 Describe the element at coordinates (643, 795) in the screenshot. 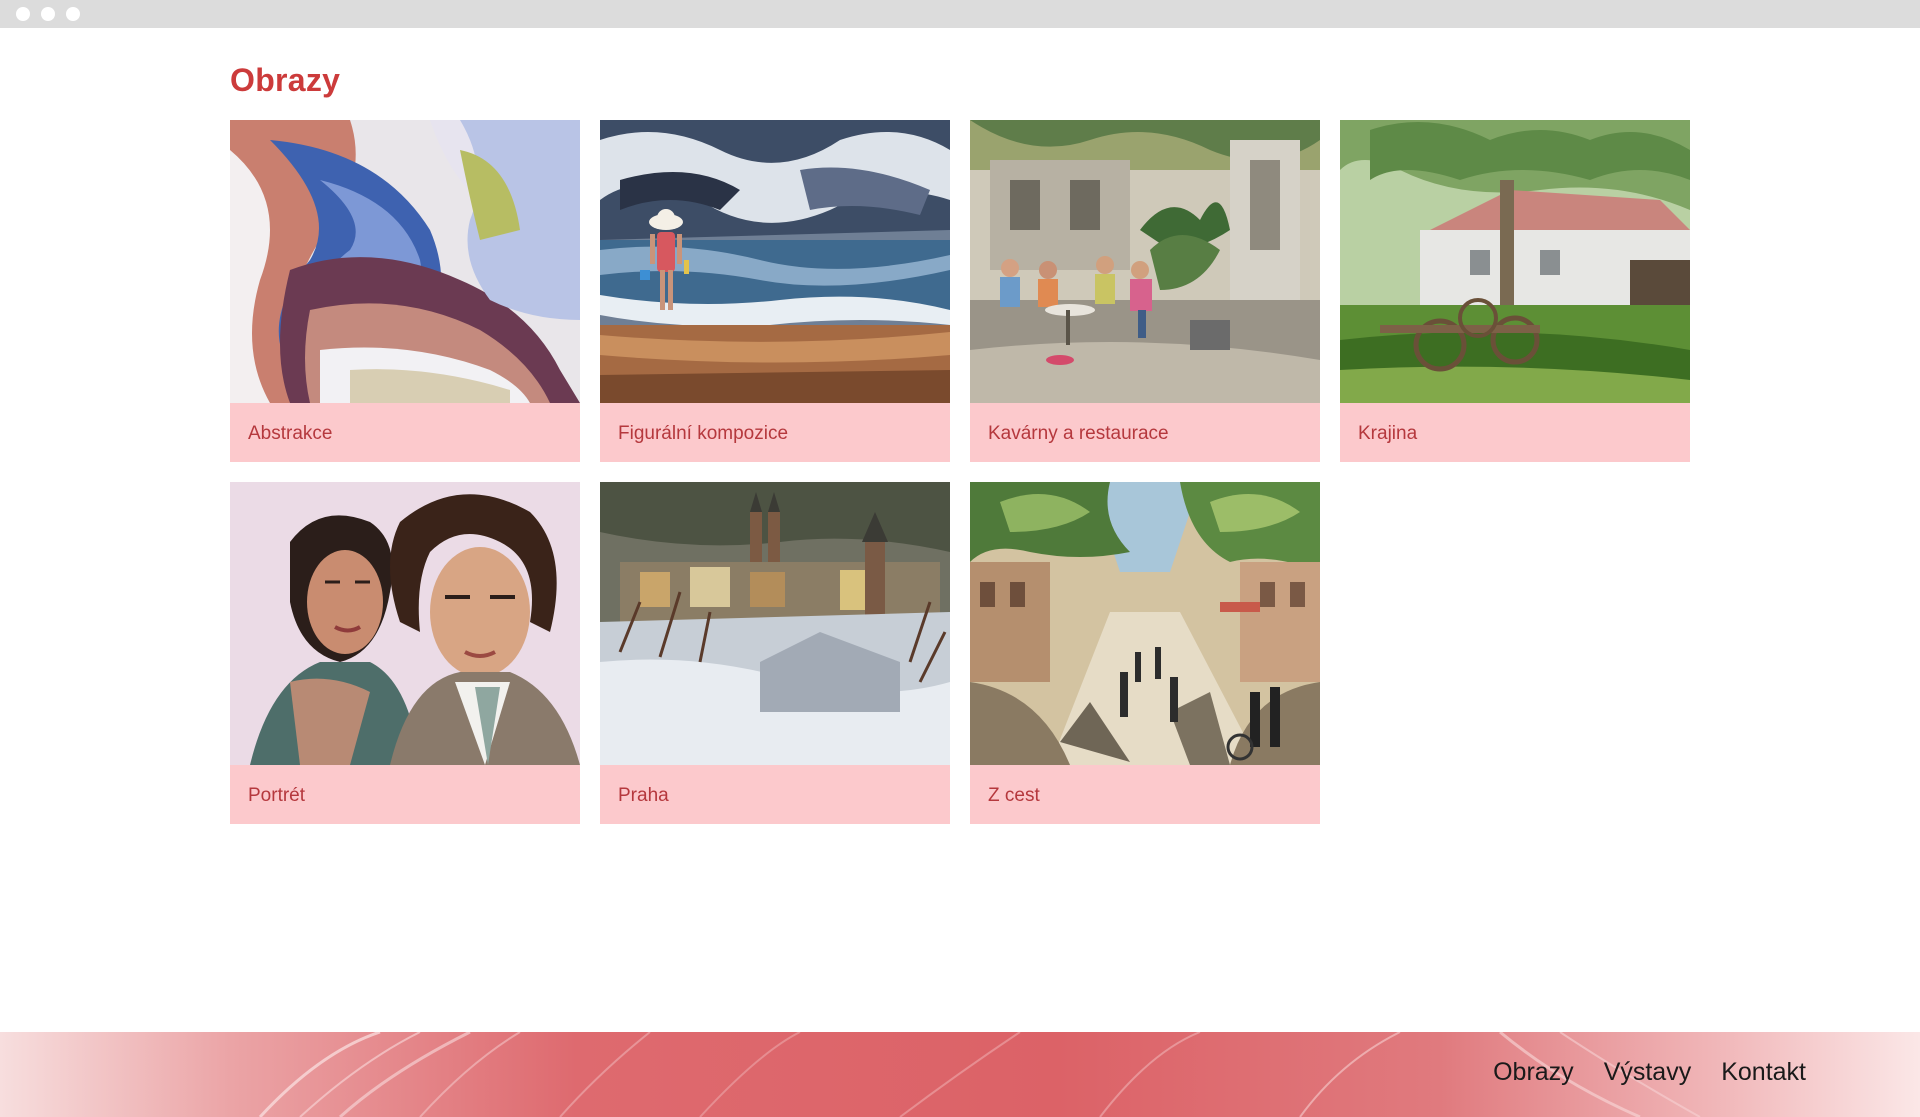

I see `gallery-card-label: Praha` at that location.